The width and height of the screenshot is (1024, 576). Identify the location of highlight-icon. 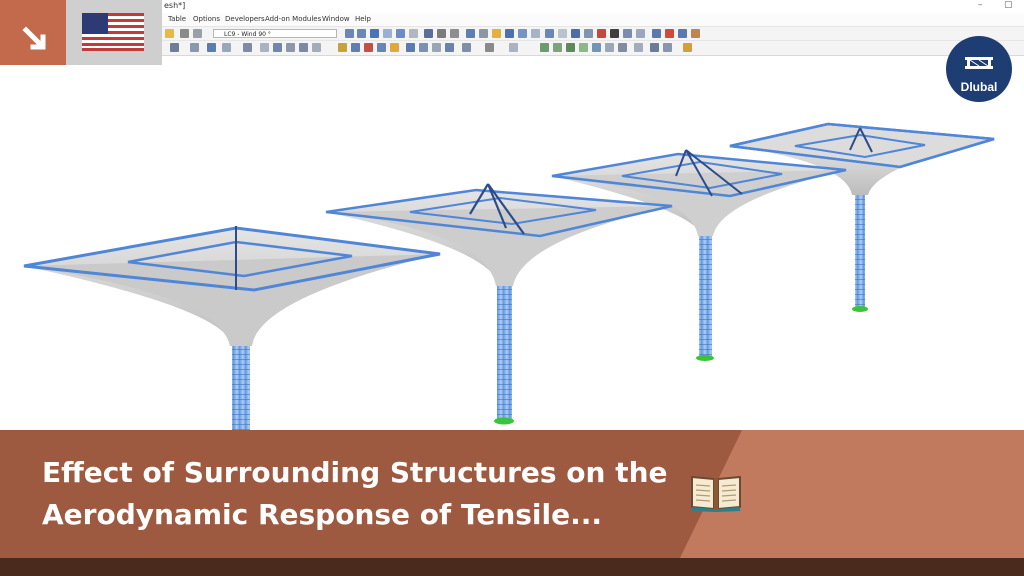
(394, 47).